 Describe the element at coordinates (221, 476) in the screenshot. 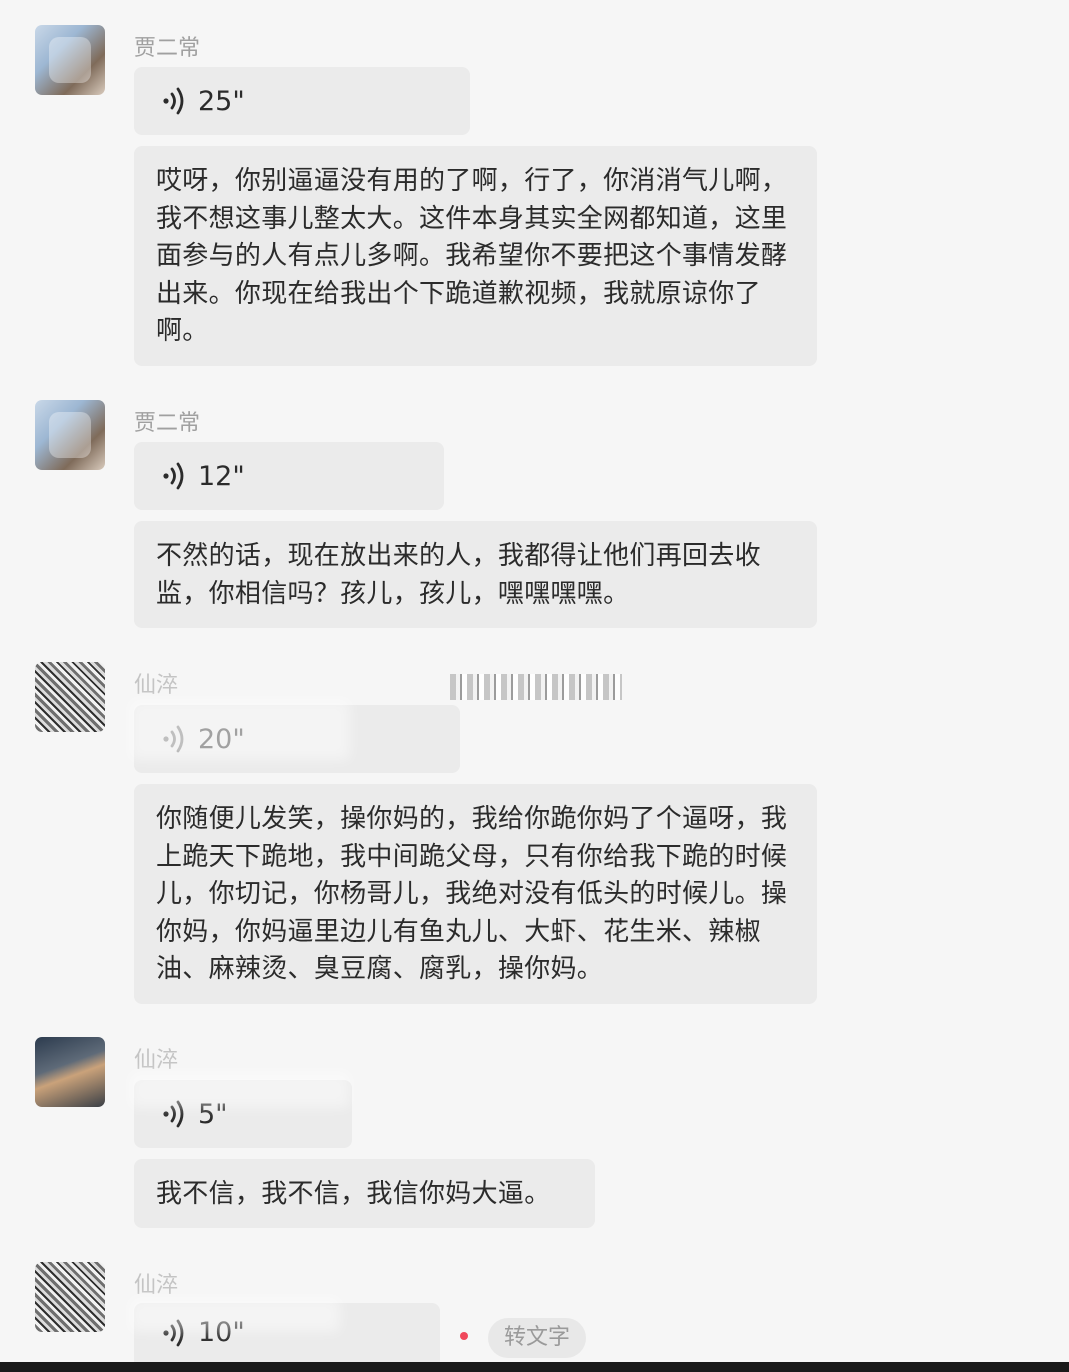

I see `voice-duration: 12"` at that location.